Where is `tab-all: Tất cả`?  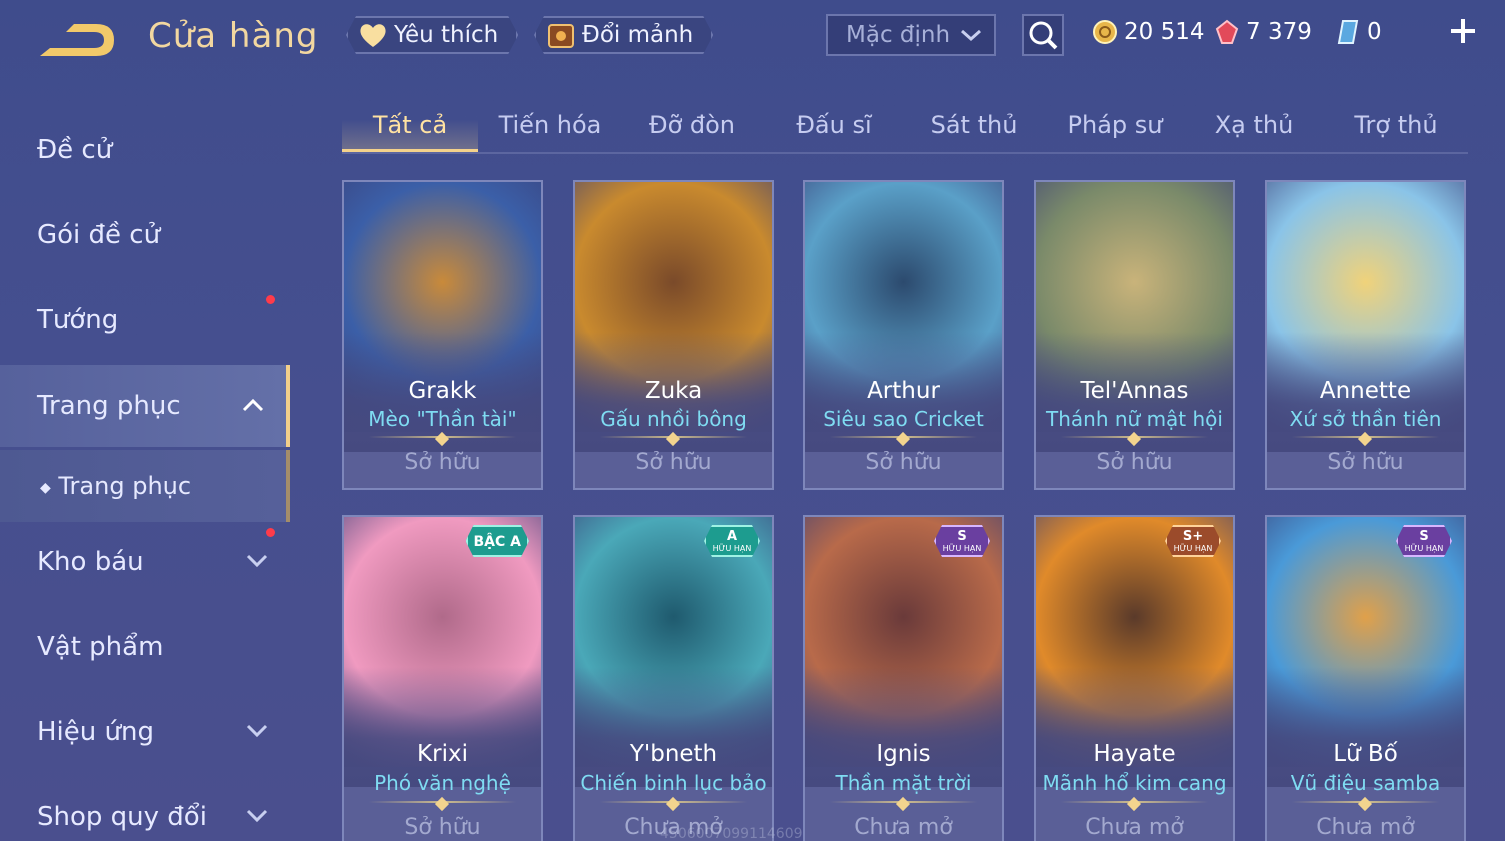 tab-all: Tất cả is located at coordinates (410, 126).